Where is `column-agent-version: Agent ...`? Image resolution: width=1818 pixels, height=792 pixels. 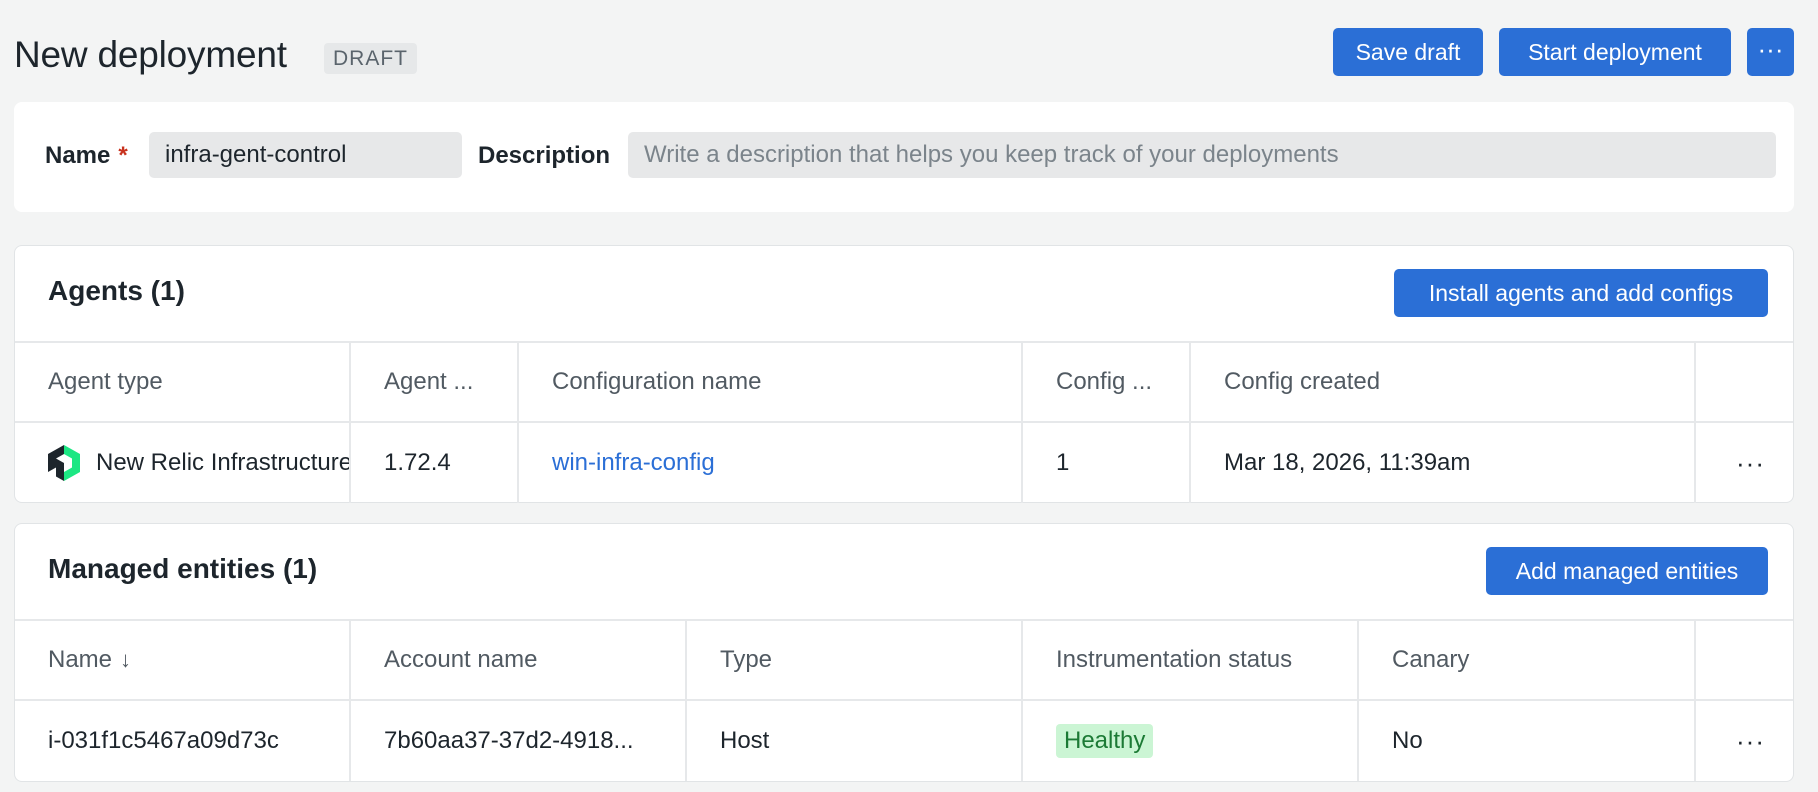 column-agent-version: Agent ... is located at coordinates (435, 382).